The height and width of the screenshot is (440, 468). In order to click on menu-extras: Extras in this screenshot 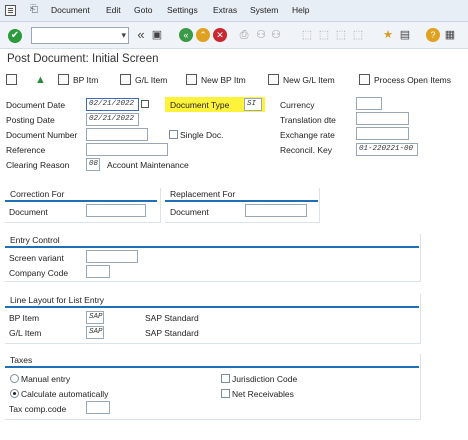, I will do `click(225, 10)`.